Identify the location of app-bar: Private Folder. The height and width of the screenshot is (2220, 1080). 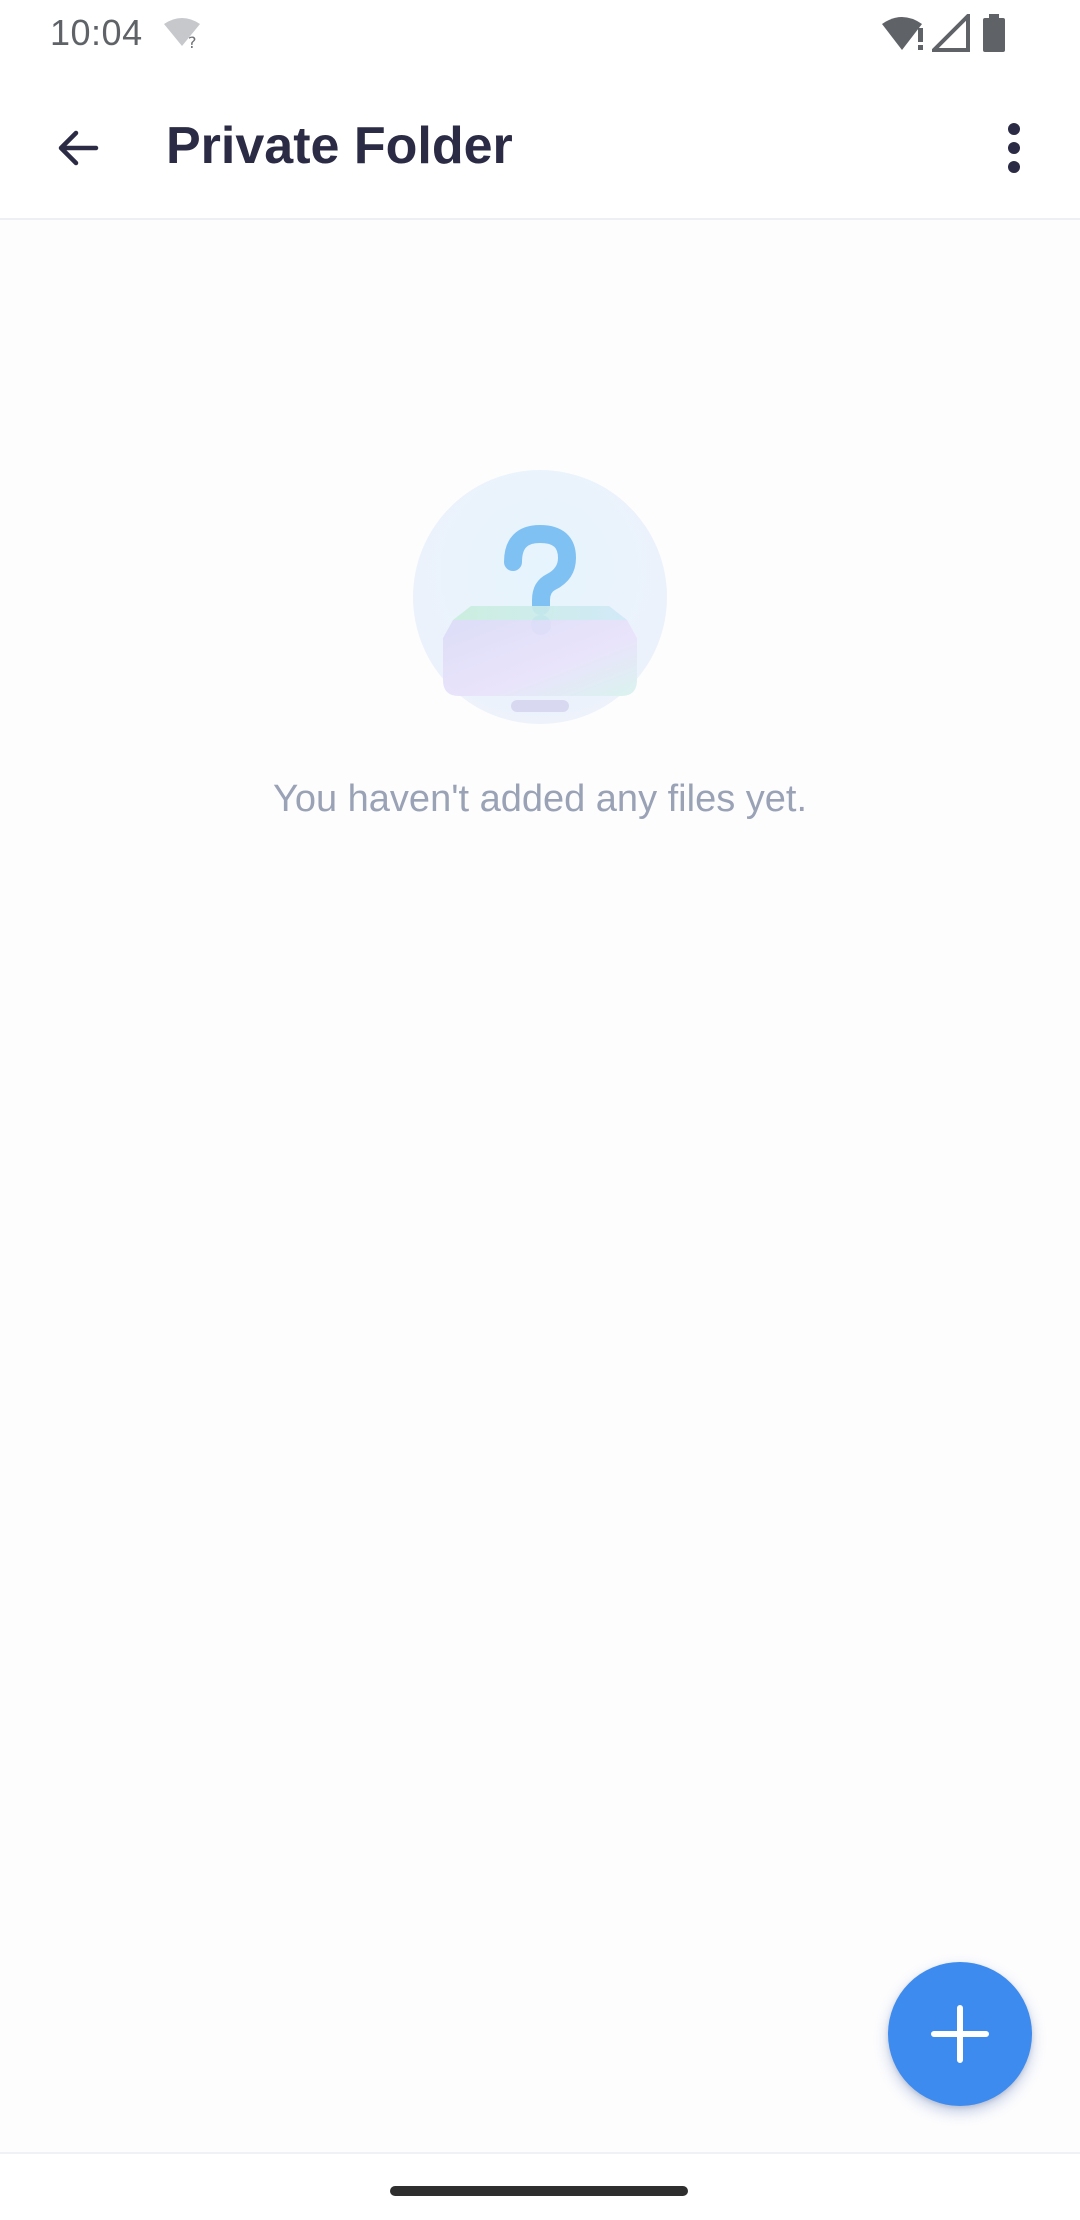
(540, 143).